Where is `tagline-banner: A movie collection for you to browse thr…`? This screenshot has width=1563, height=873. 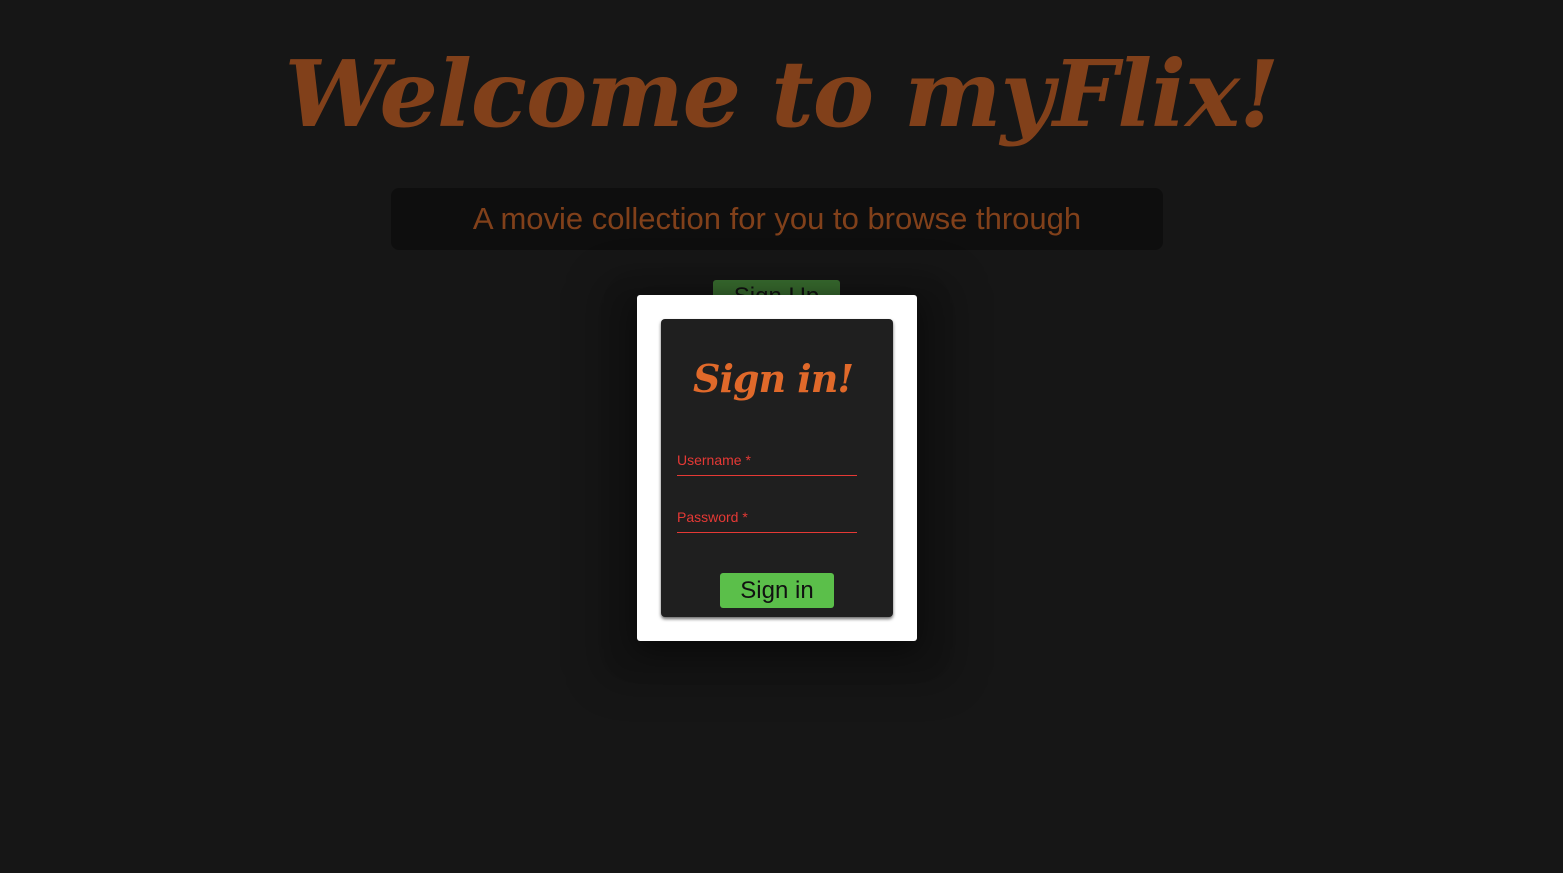 tagline-banner: A movie collection for you to browse thr… is located at coordinates (777, 219).